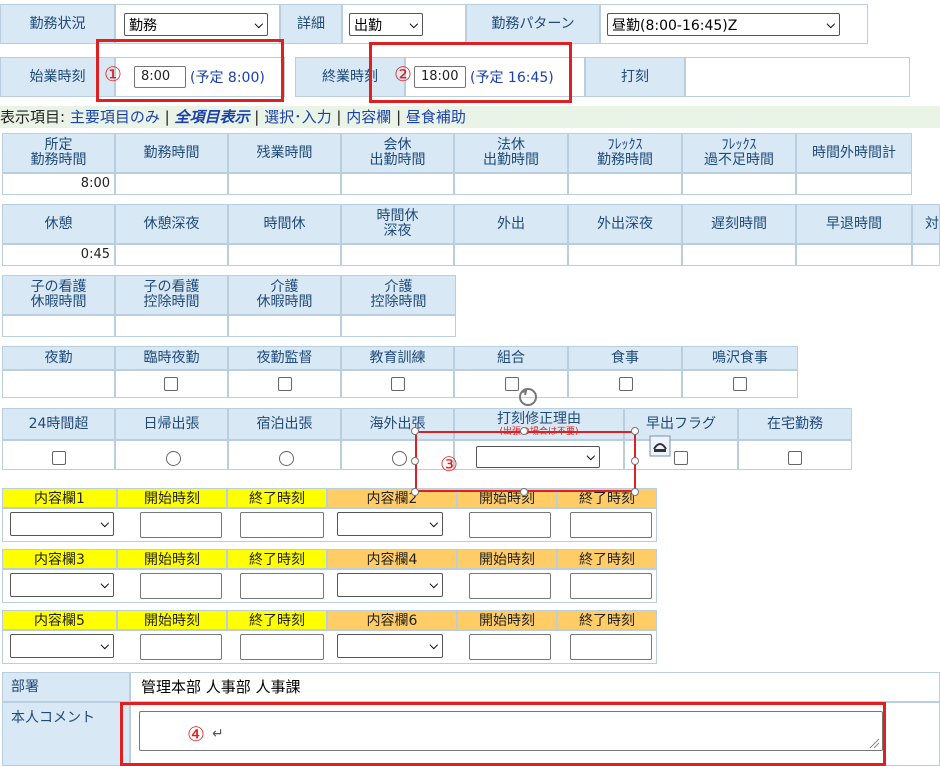 The width and height of the screenshot is (940, 766). I want to click on nav-all-items: 全項目表示, so click(211, 117).